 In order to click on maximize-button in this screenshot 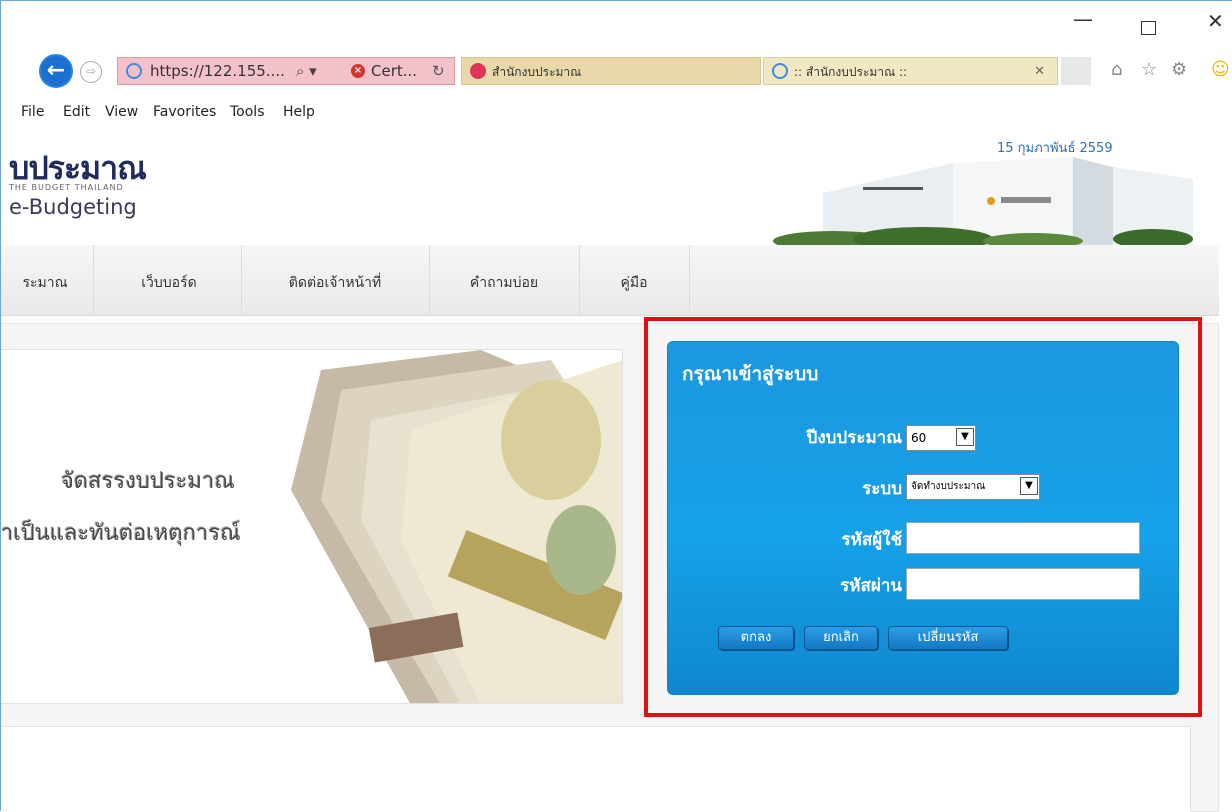, I will do `click(1148, 28)`.